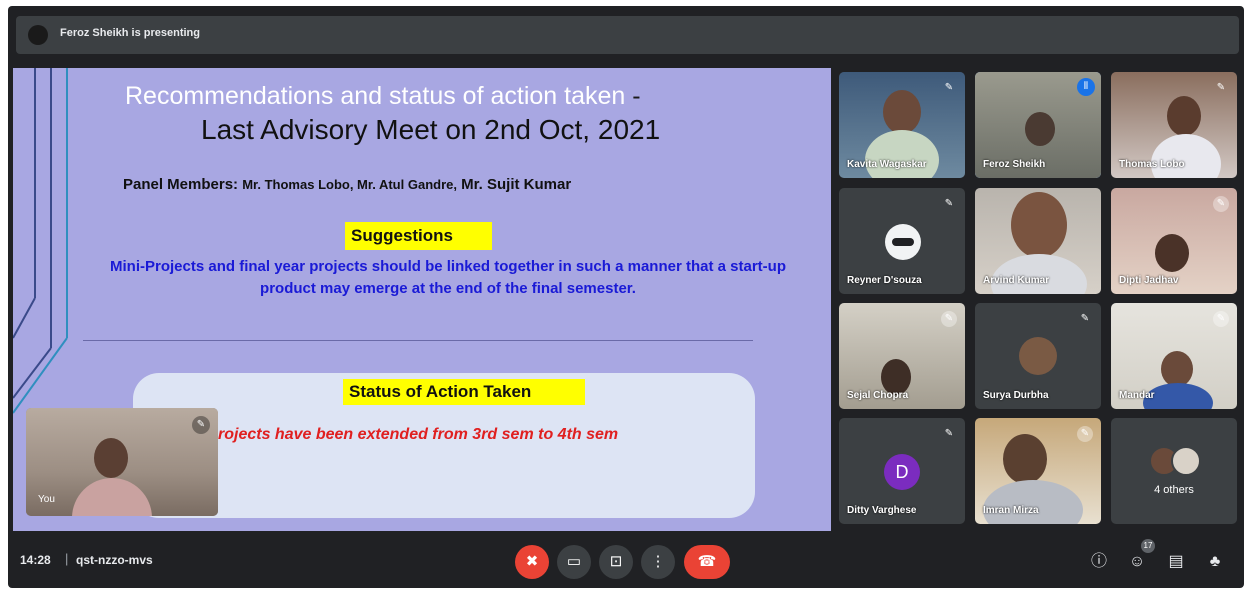 This screenshot has height=591, width=1247. I want to click on present-button: ⊡, so click(616, 562).